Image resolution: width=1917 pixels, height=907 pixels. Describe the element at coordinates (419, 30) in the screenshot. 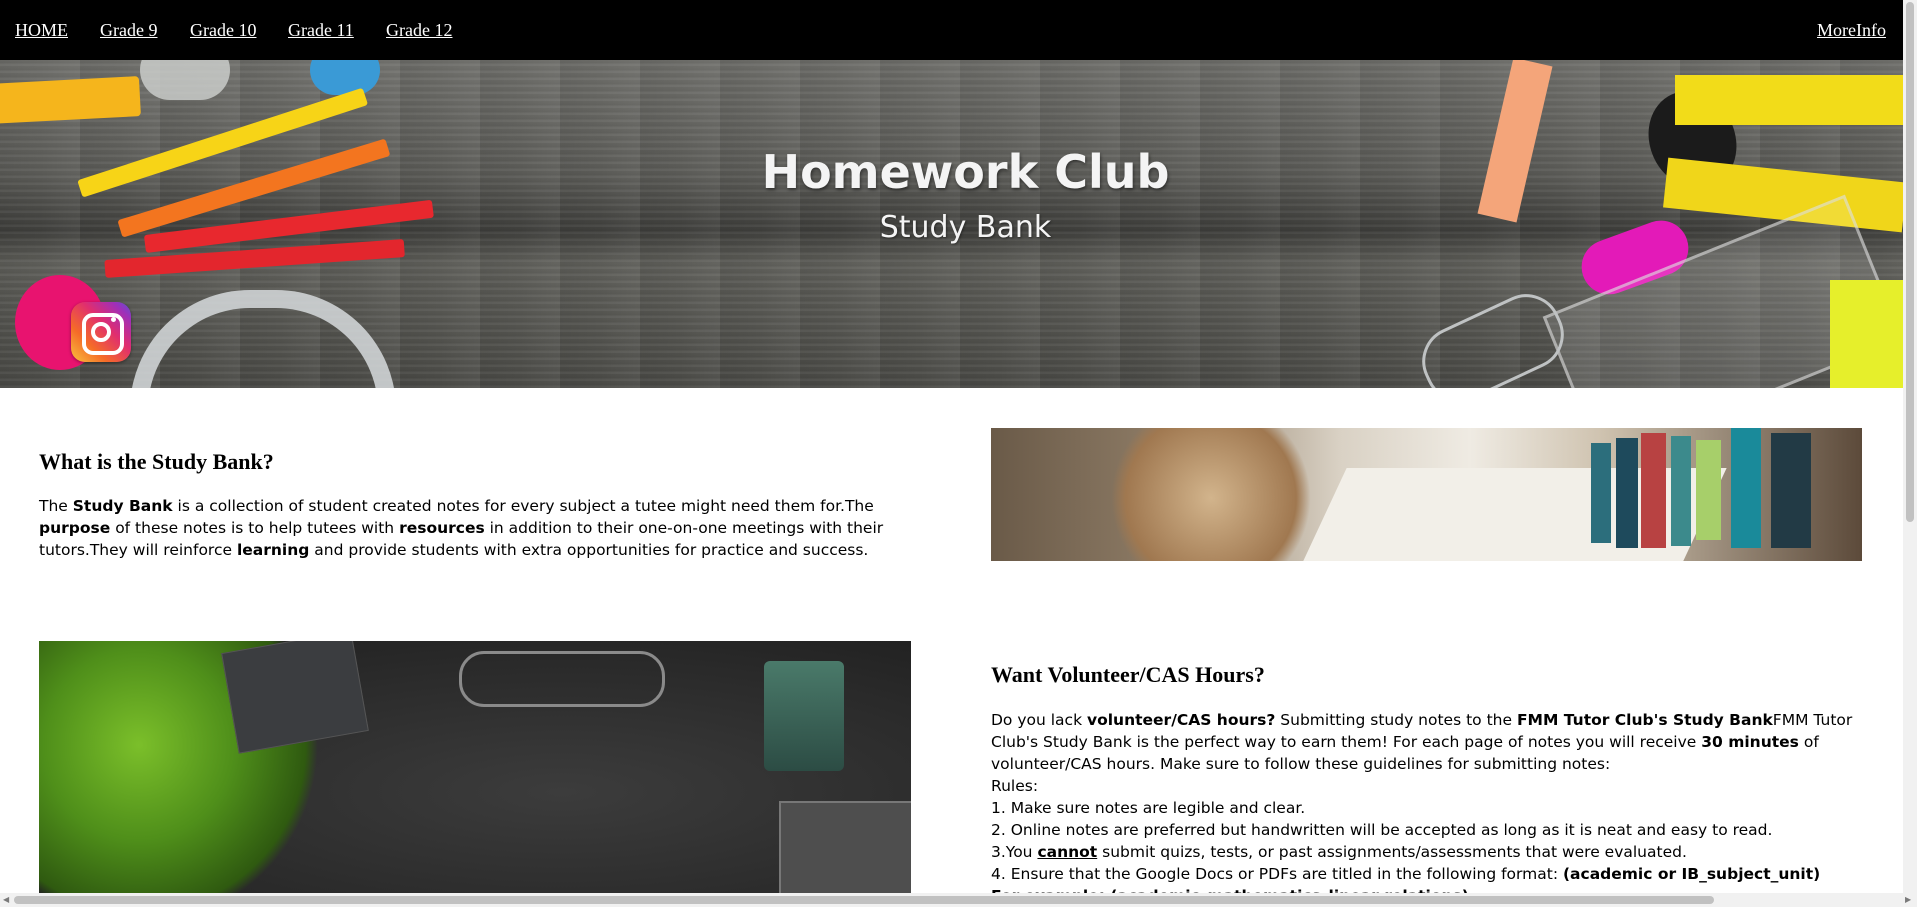

I see `nav-grade12-link: Grade 12` at that location.